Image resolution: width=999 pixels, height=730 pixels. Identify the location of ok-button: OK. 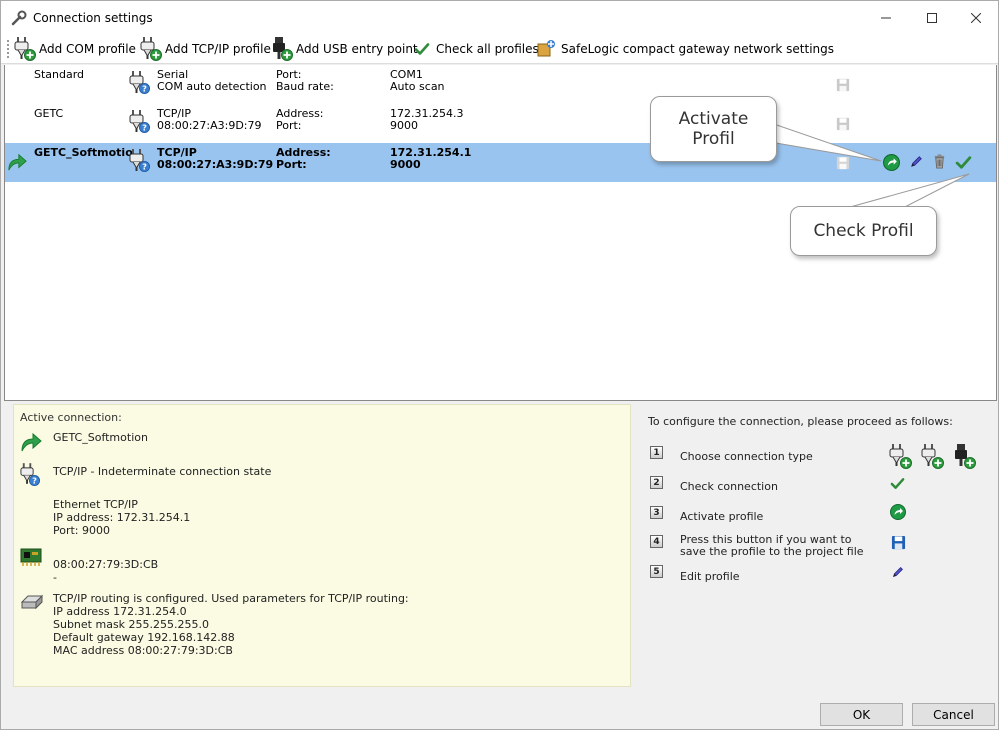
(861, 714).